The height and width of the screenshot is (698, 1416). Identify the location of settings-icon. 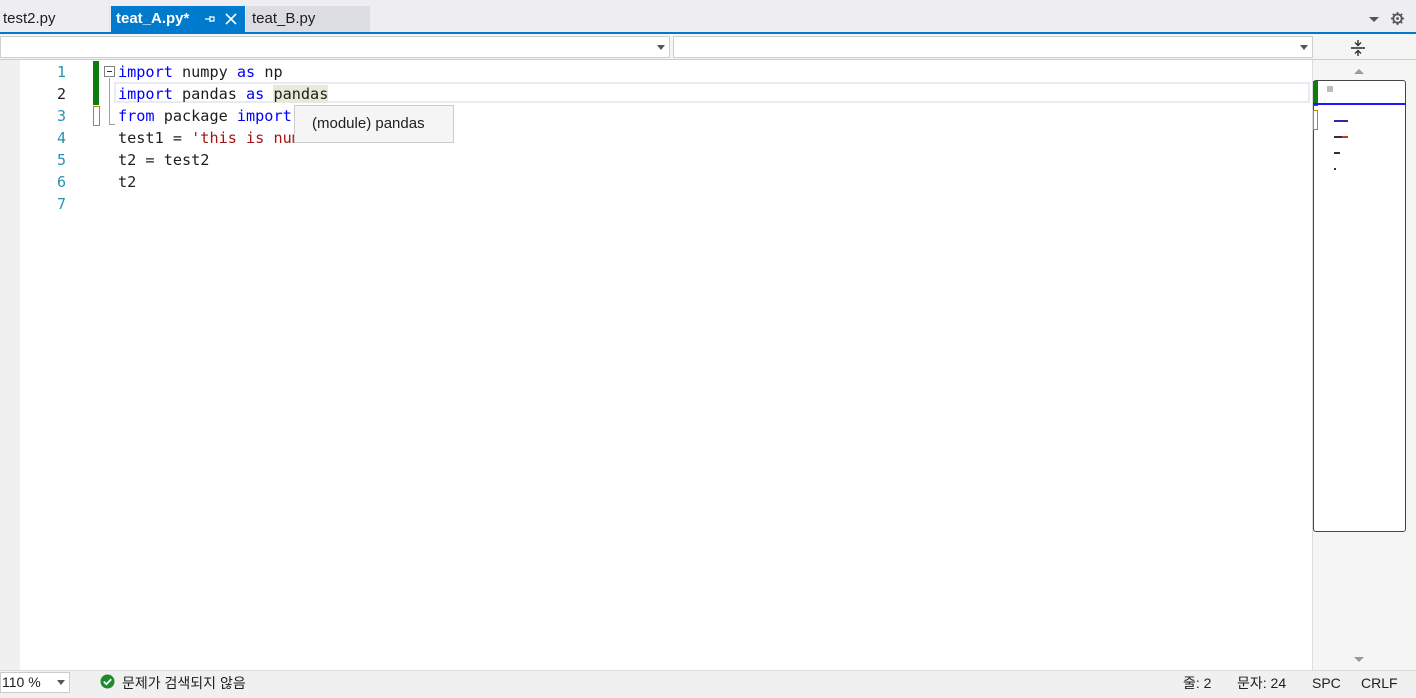
(1397, 18).